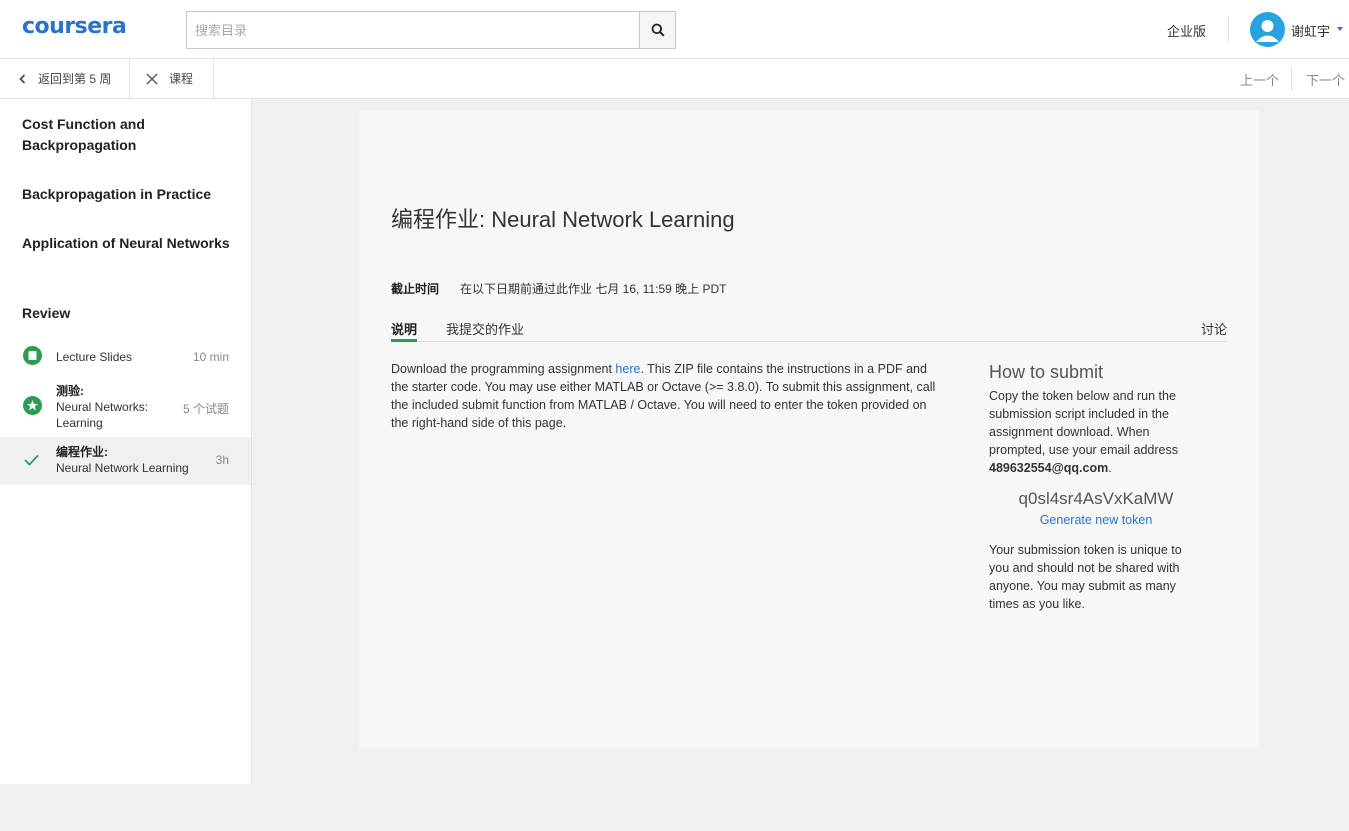 Image resolution: width=1349 pixels, height=831 pixels. I want to click on close-icon, so click(152, 78).